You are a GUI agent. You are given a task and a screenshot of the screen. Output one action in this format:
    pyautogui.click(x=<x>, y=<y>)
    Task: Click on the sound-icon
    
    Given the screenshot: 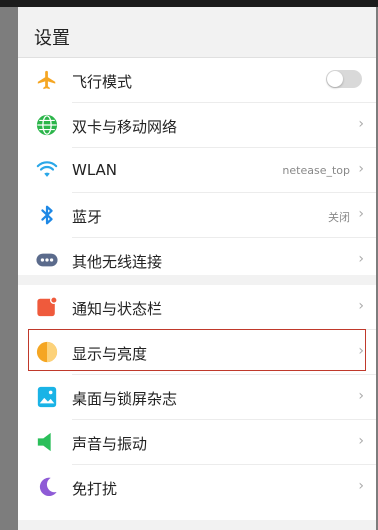 What is the action you would take?
    pyautogui.click(x=44, y=442)
    